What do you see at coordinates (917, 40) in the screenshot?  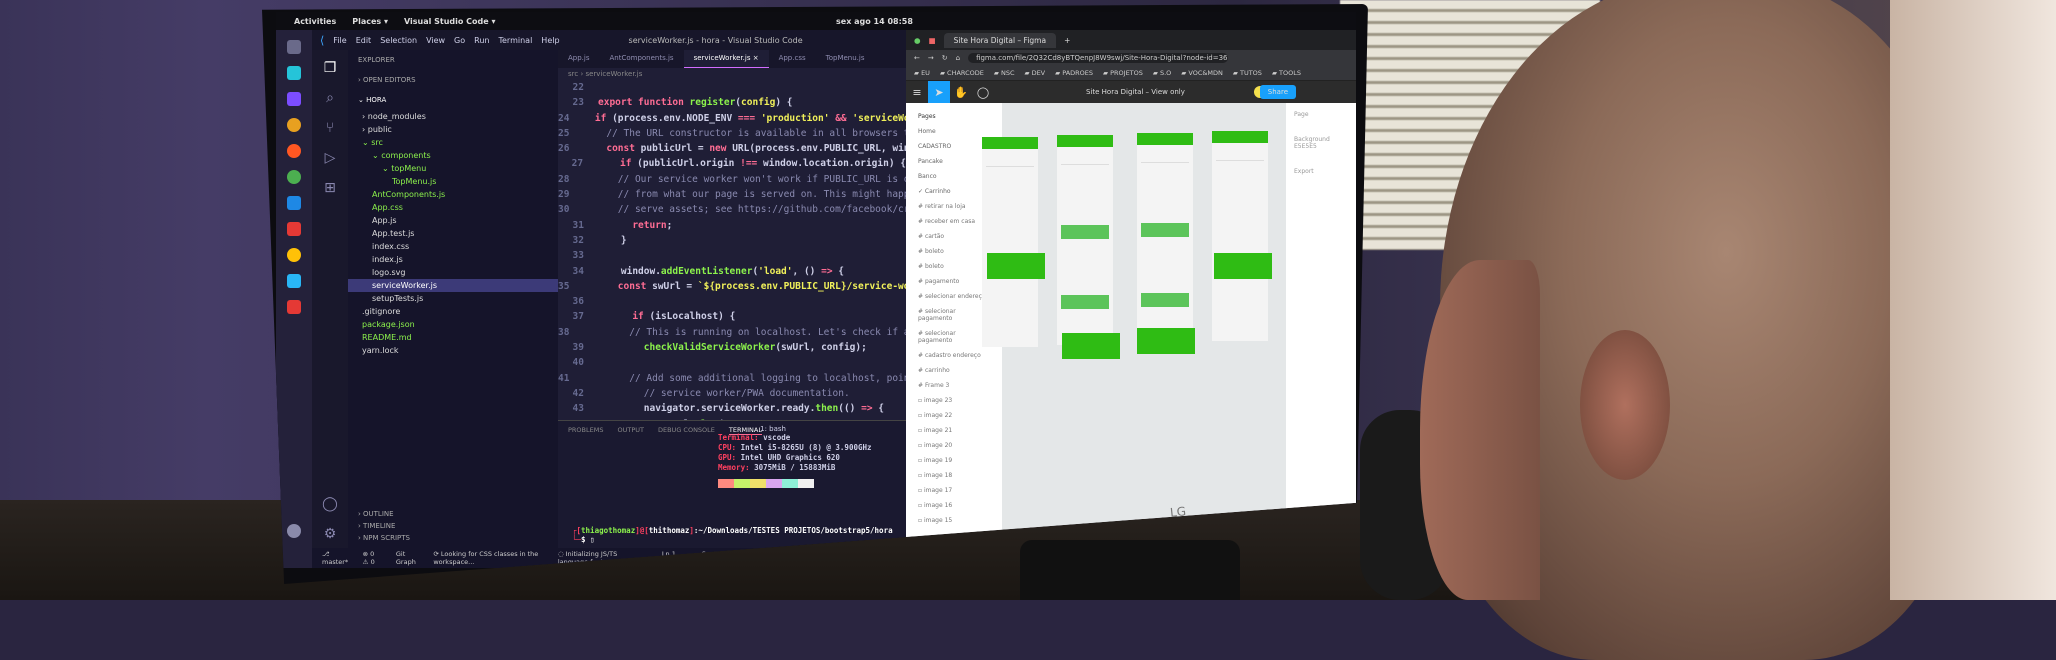 I see `whatsapp-tab-icon: ●` at bounding box center [917, 40].